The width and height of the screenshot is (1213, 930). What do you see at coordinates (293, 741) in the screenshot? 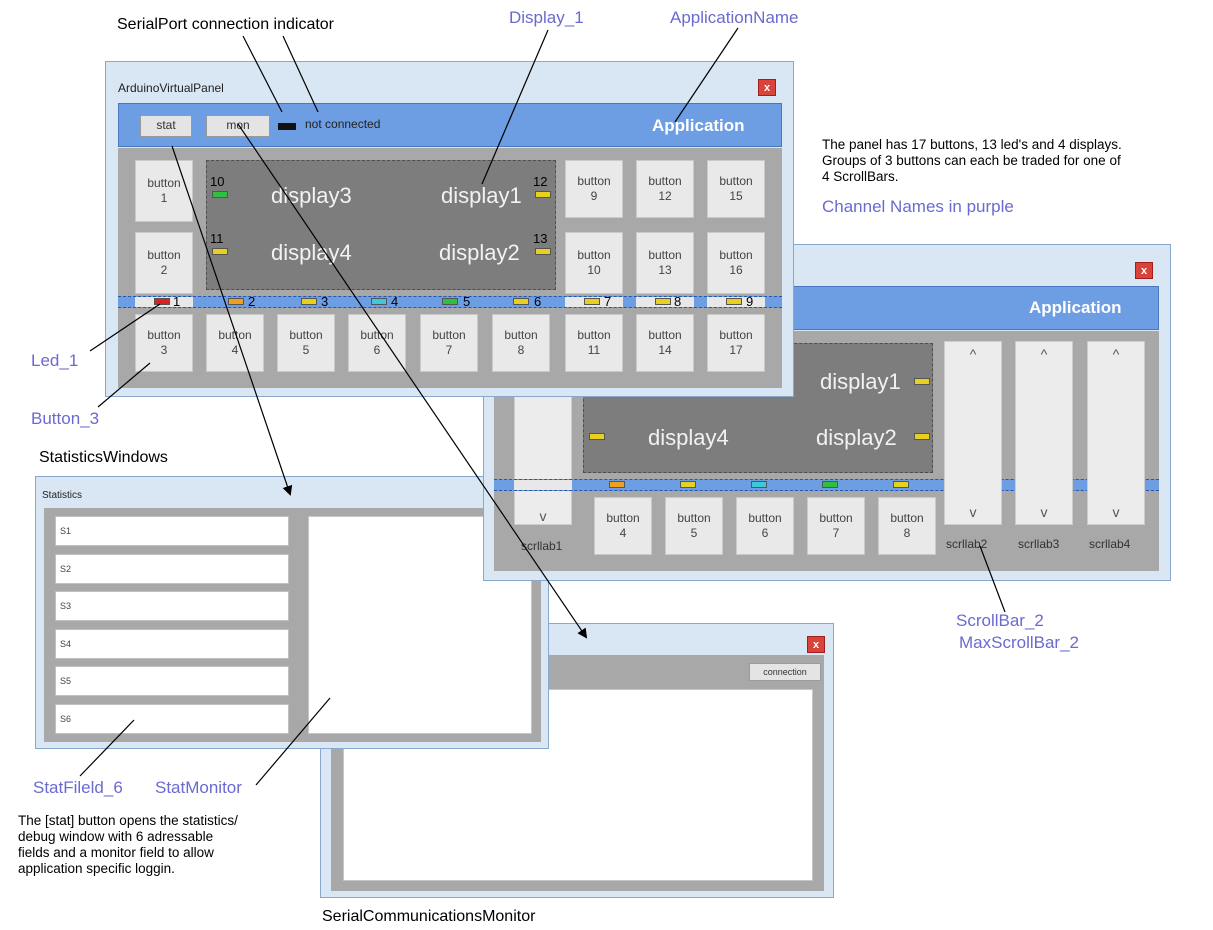
I see `leader-stat-monitor` at bounding box center [293, 741].